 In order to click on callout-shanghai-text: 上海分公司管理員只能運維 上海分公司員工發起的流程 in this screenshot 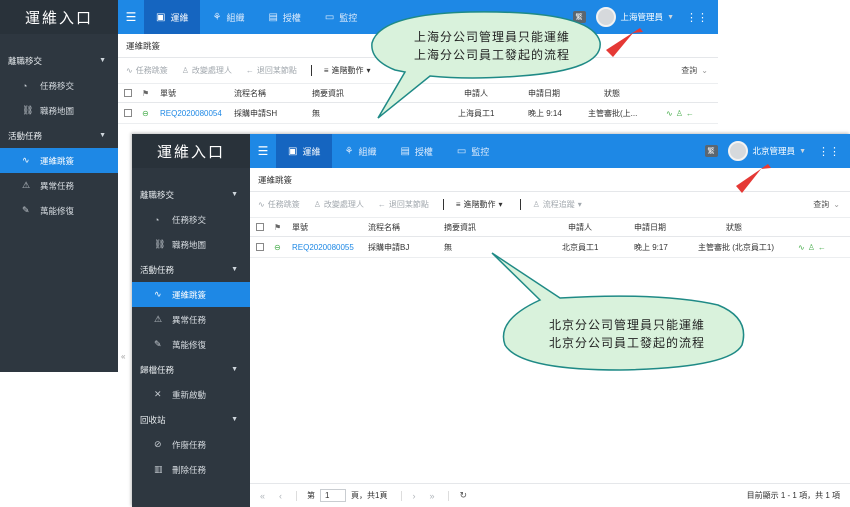, I will do `click(492, 46)`.